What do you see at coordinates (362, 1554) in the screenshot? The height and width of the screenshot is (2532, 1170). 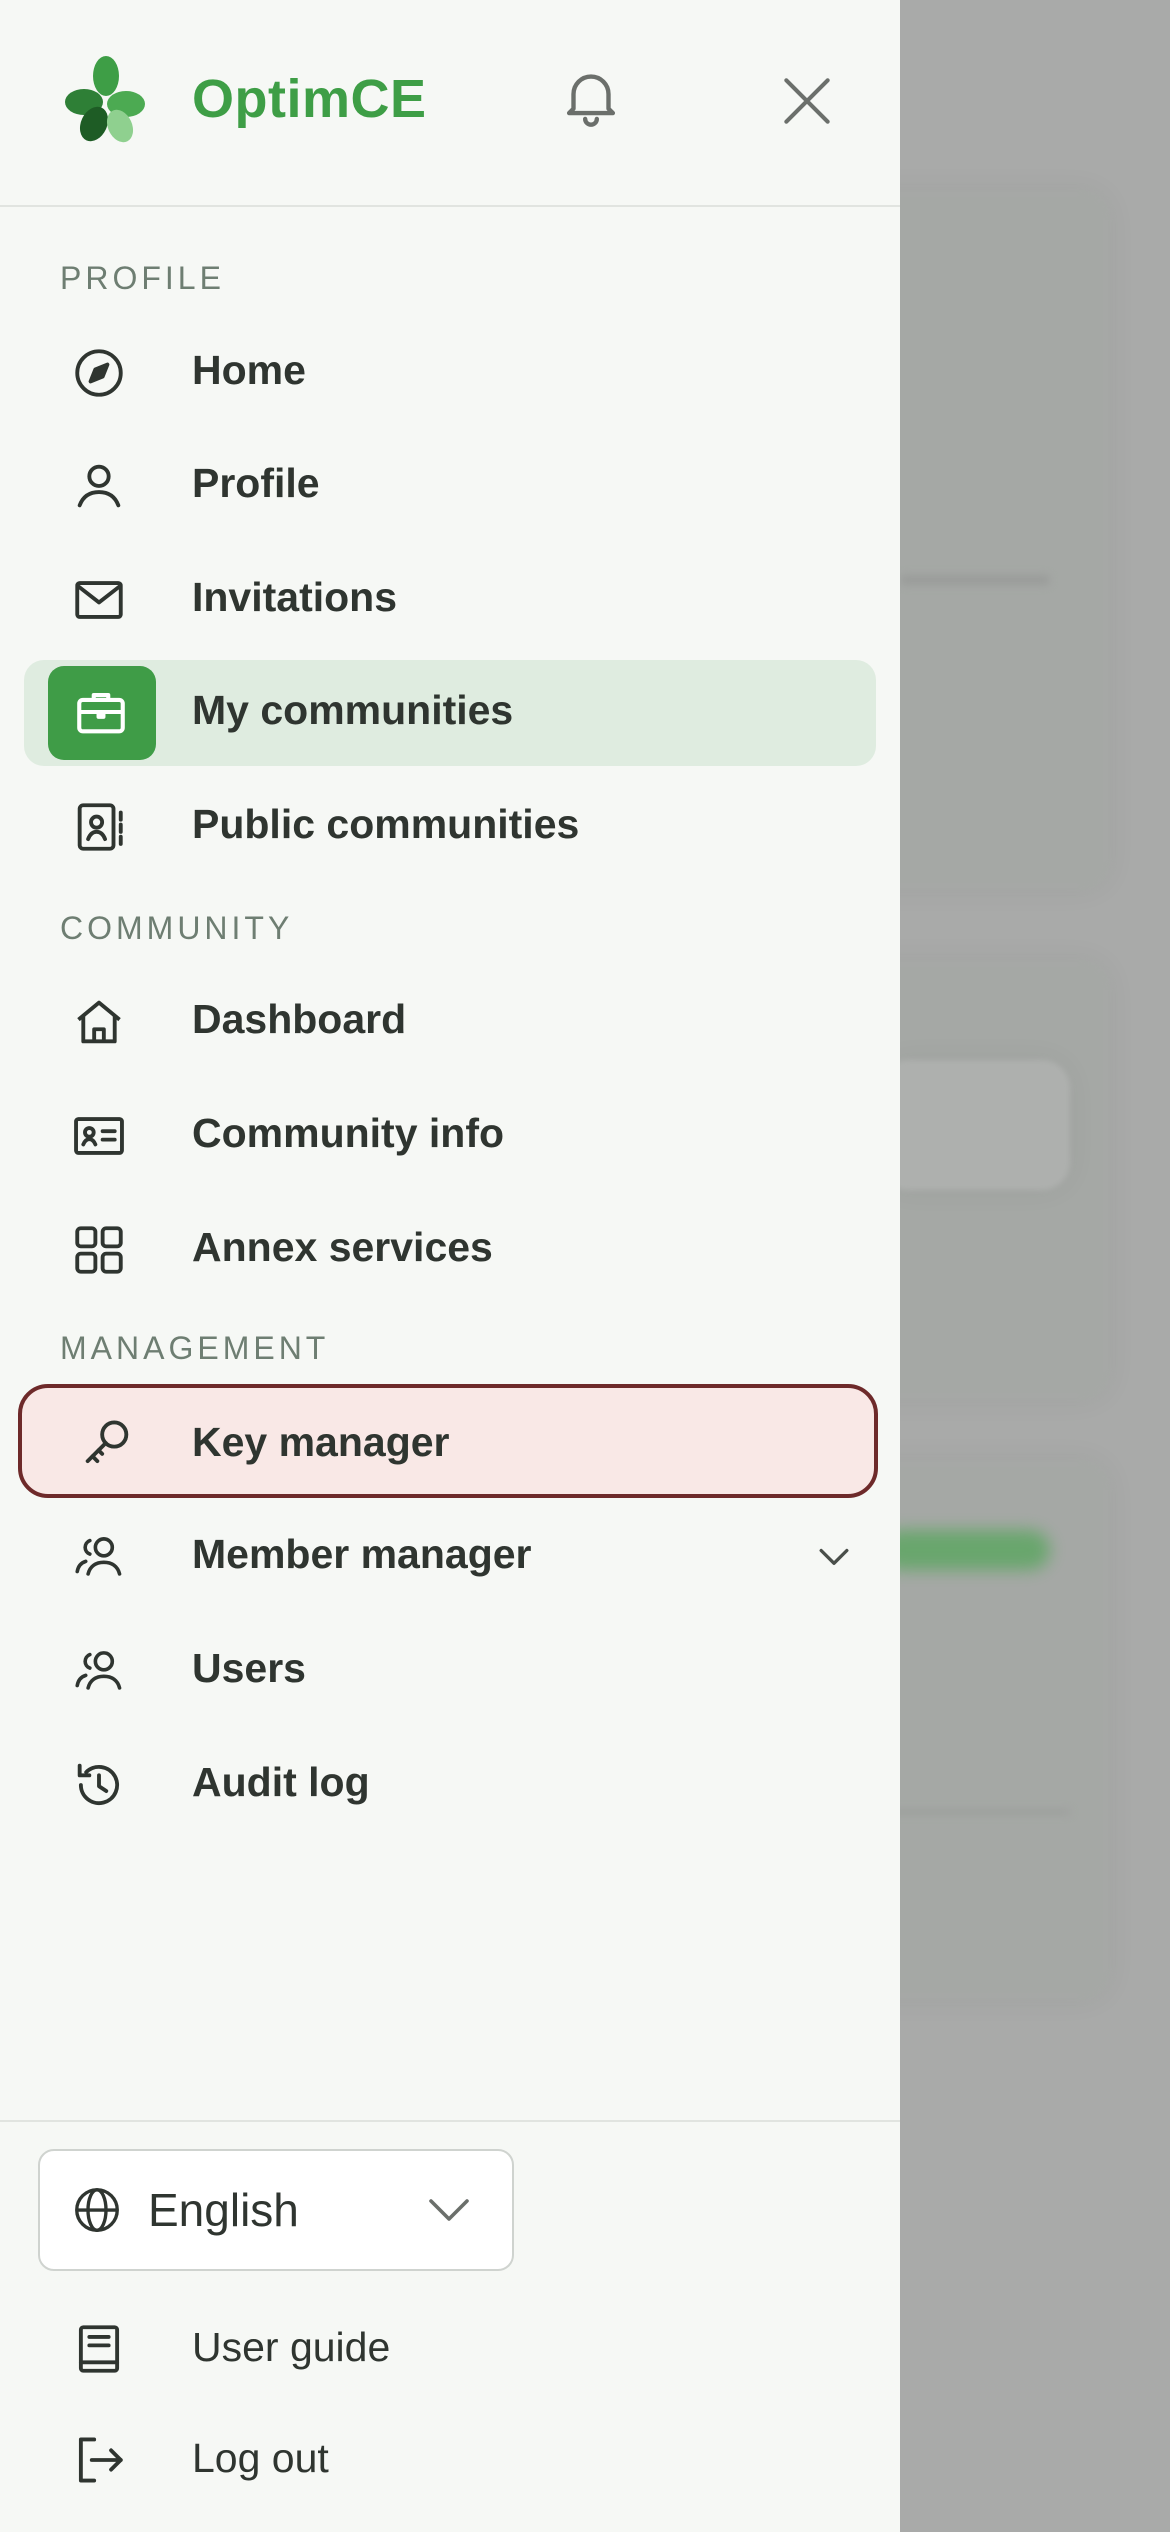 I see `nav-label: Member manager` at bounding box center [362, 1554].